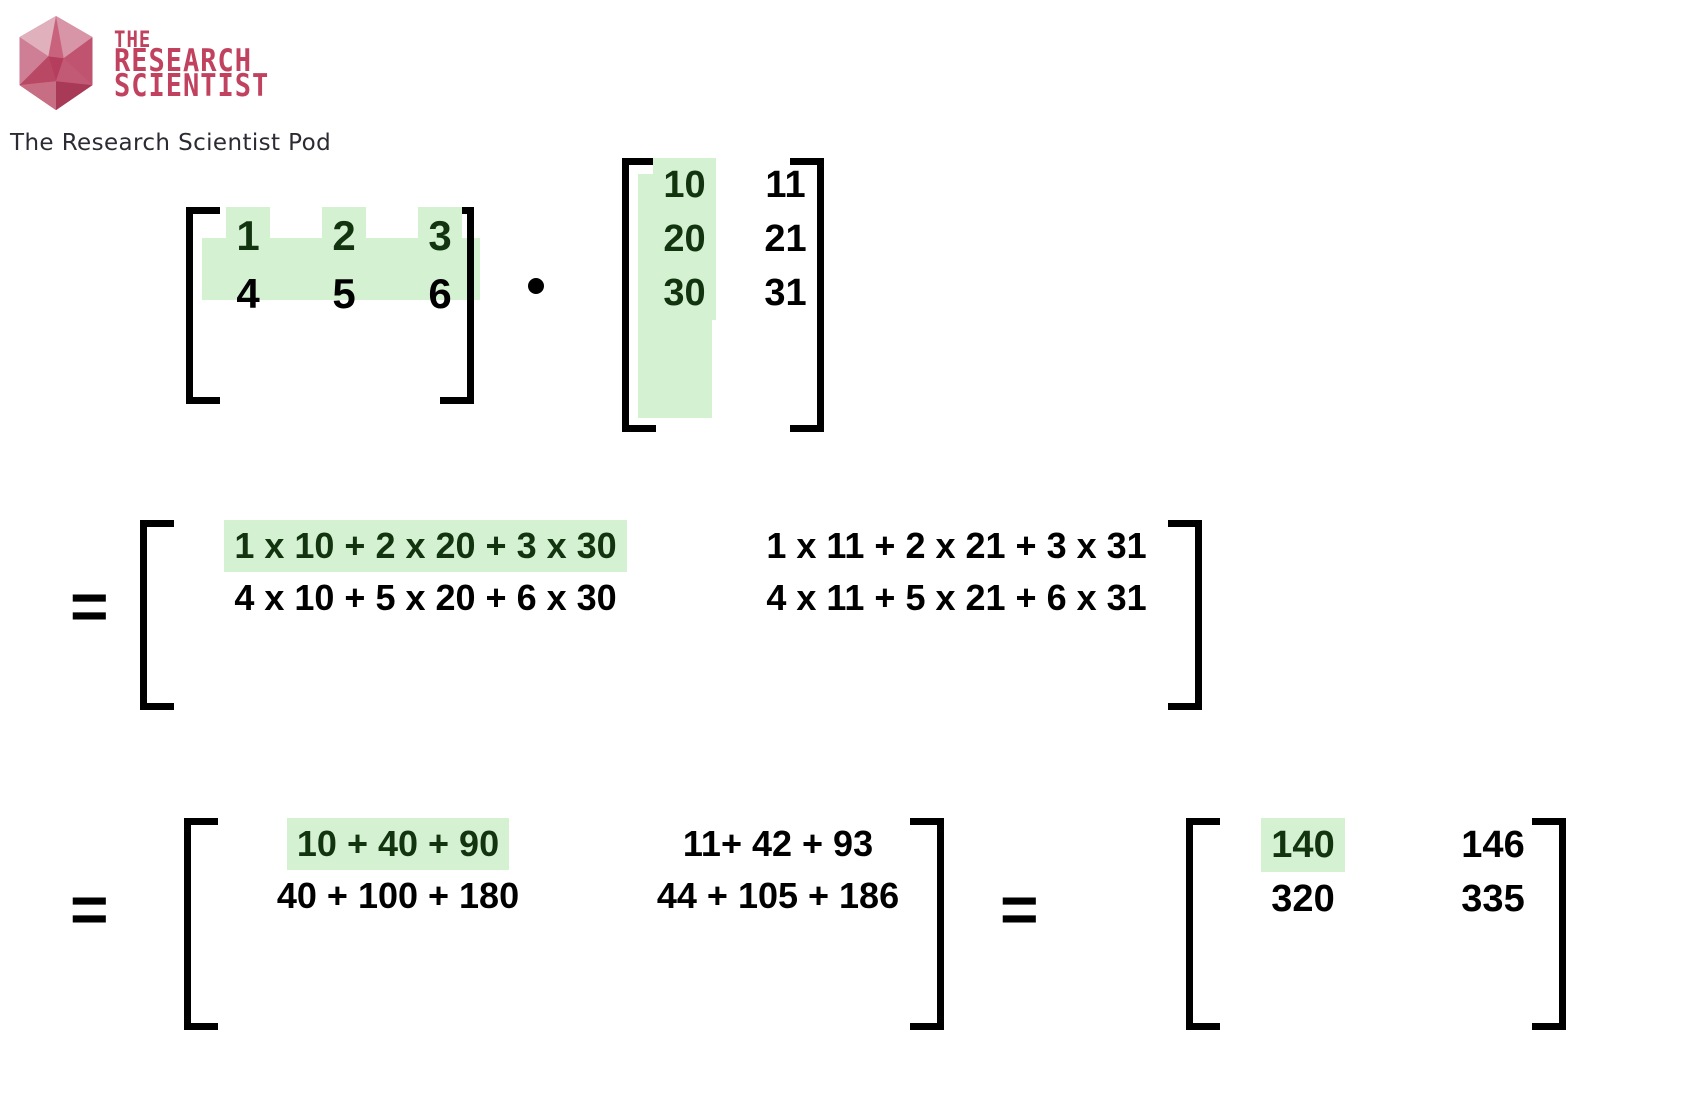 The image size is (1694, 1104). I want to click on matrix-e-cell-0-1: 146, so click(1493, 845).